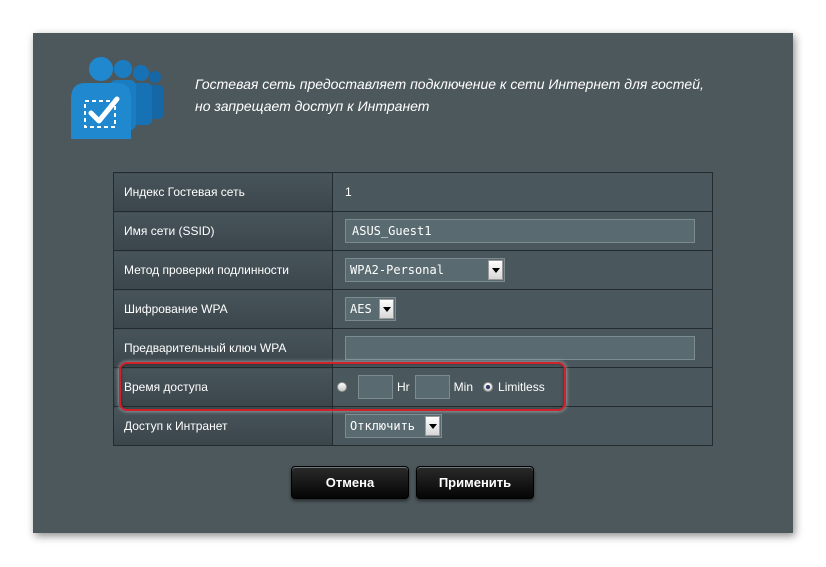 Image resolution: width=826 pixels, height=567 pixels. Describe the element at coordinates (223, 348) in the screenshot. I see `psk-label: Предварительный ключ WPA` at that location.